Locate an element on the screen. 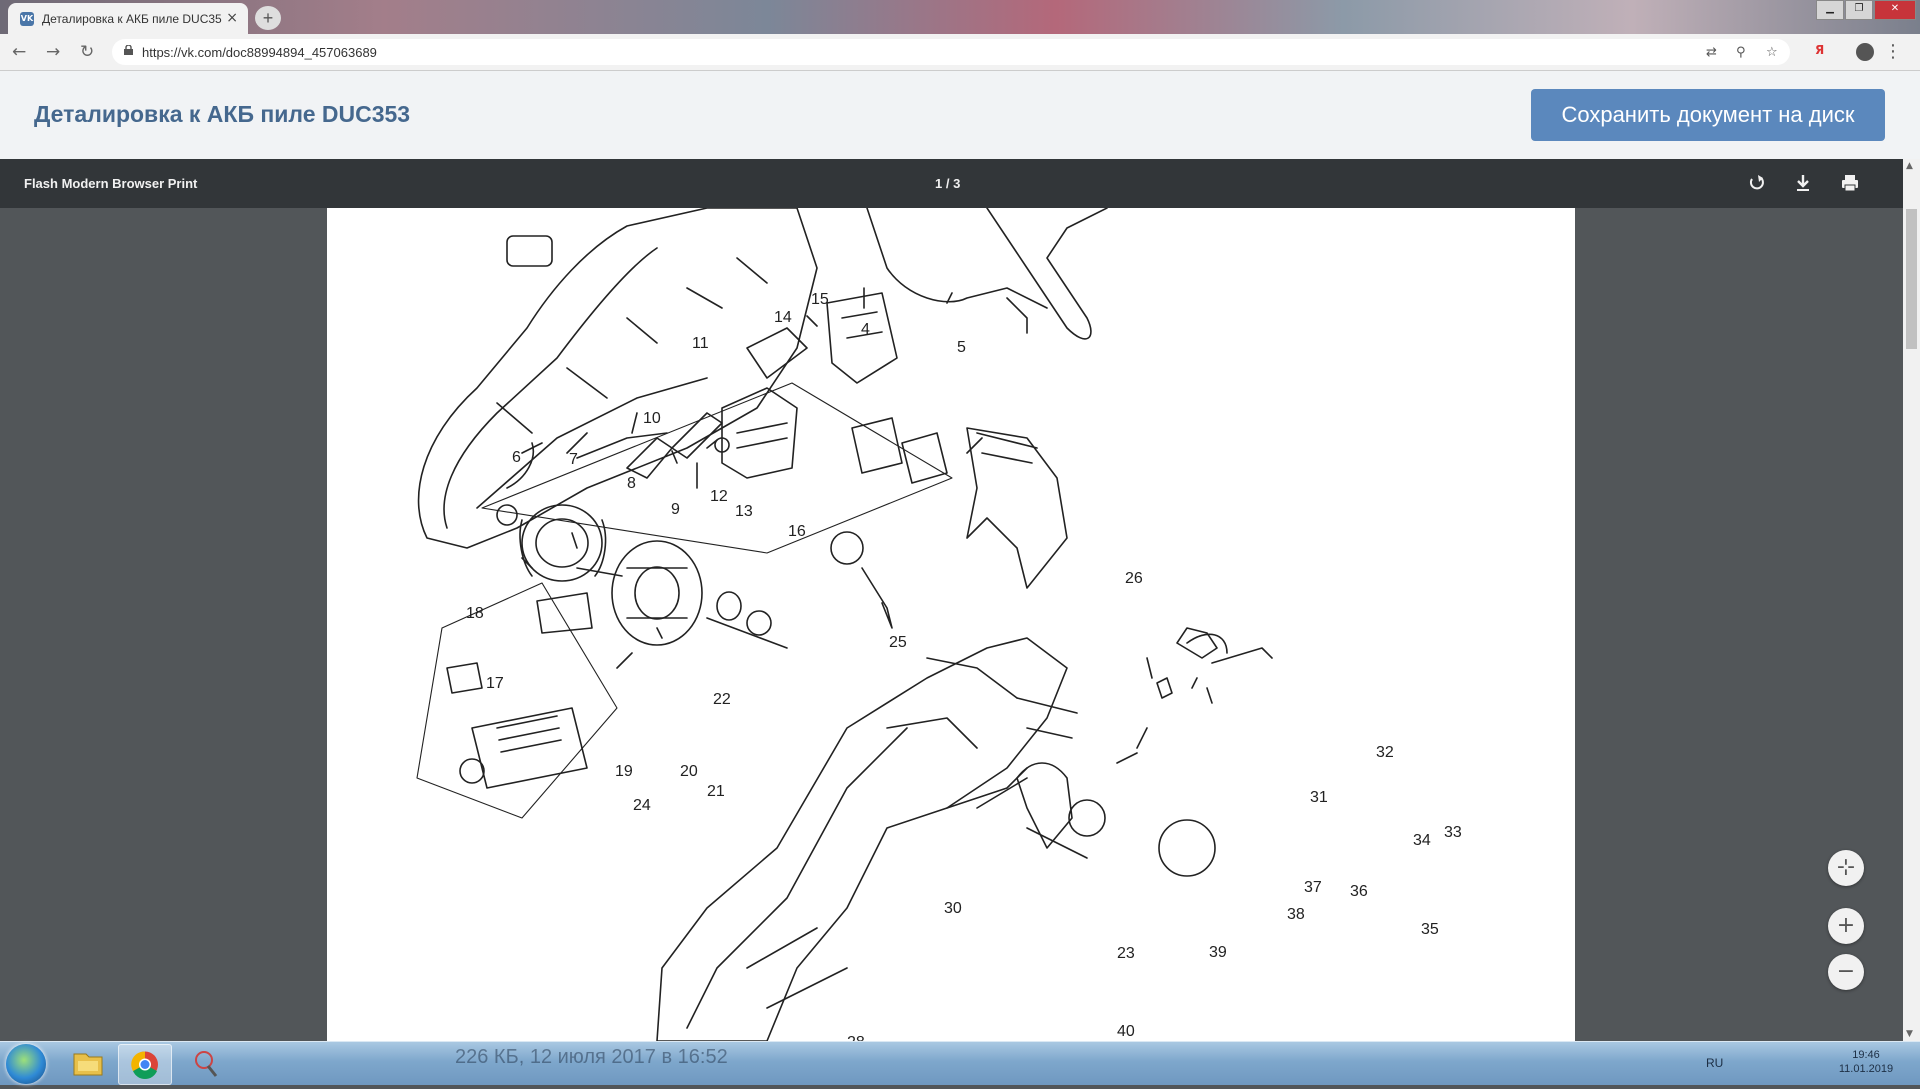  browser-tab: VK Деталировка к АКБ пиле DUC35 × is located at coordinates (128, 18).